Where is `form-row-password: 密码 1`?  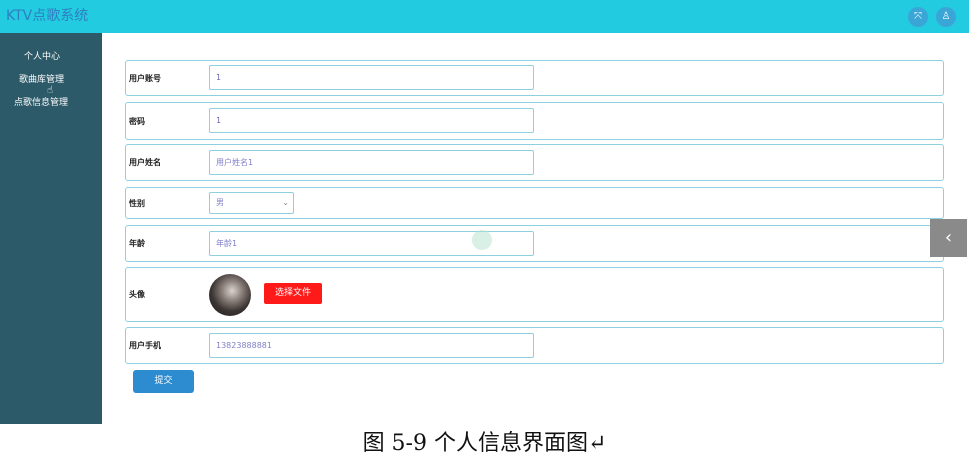 form-row-password: 密码 1 is located at coordinates (534, 121).